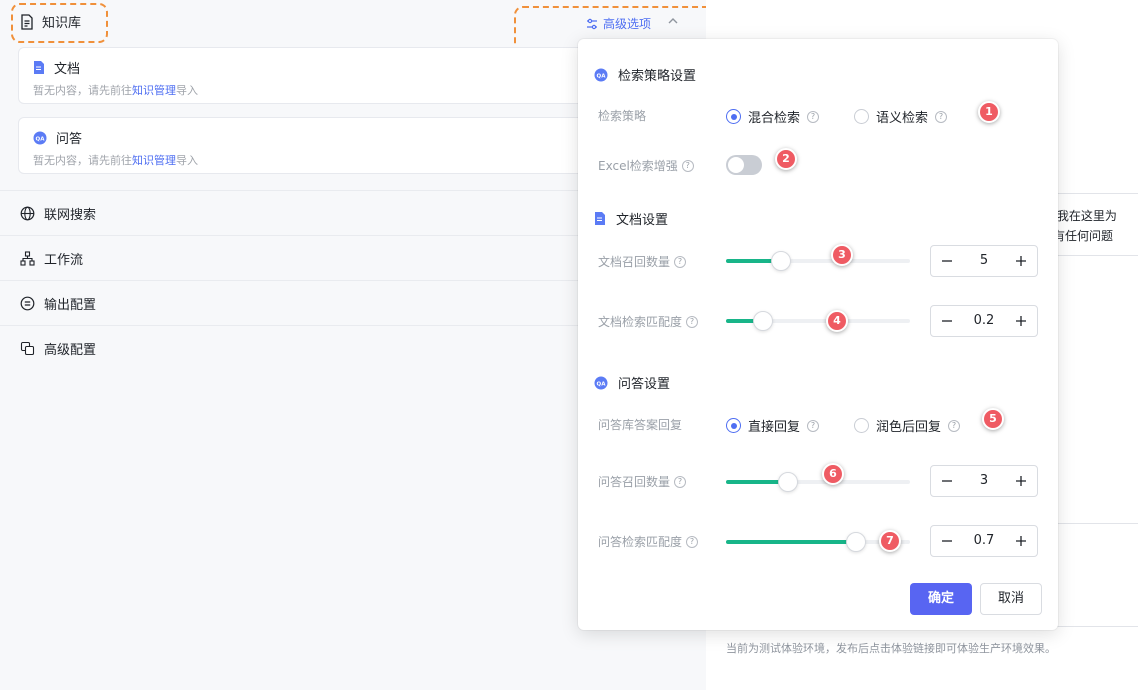 Image resolution: width=1138 pixels, height=690 pixels. I want to click on doc-recall-slider, so click(818, 261).